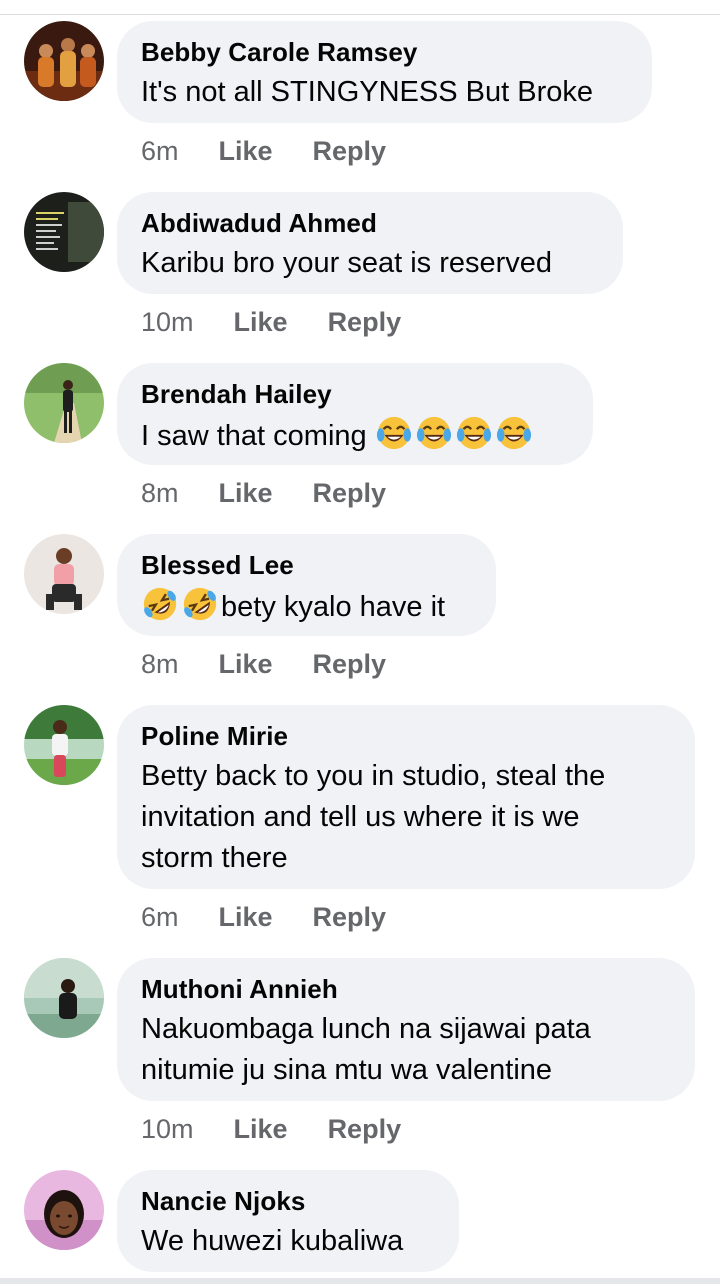  What do you see at coordinates (306, 565) in the screenshot?
I see `comment-author: Blessed Lee` at bounding box center [306, 565].